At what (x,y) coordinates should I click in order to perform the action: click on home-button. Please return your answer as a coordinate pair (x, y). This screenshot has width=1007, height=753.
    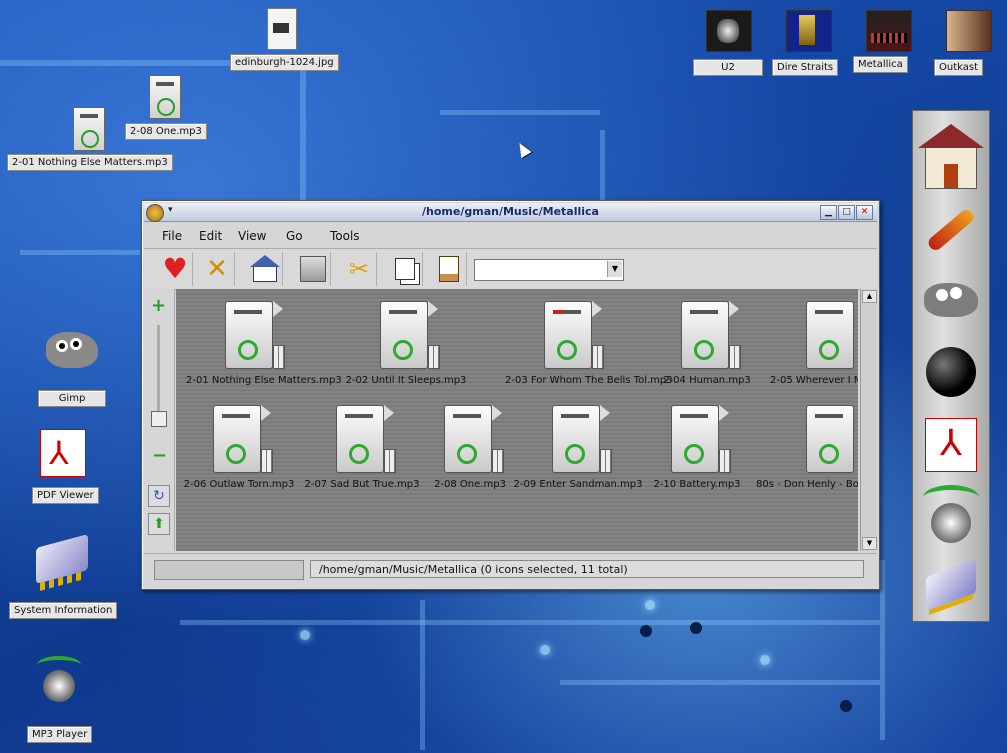
    Looking at the image, I should click on (265, 269).